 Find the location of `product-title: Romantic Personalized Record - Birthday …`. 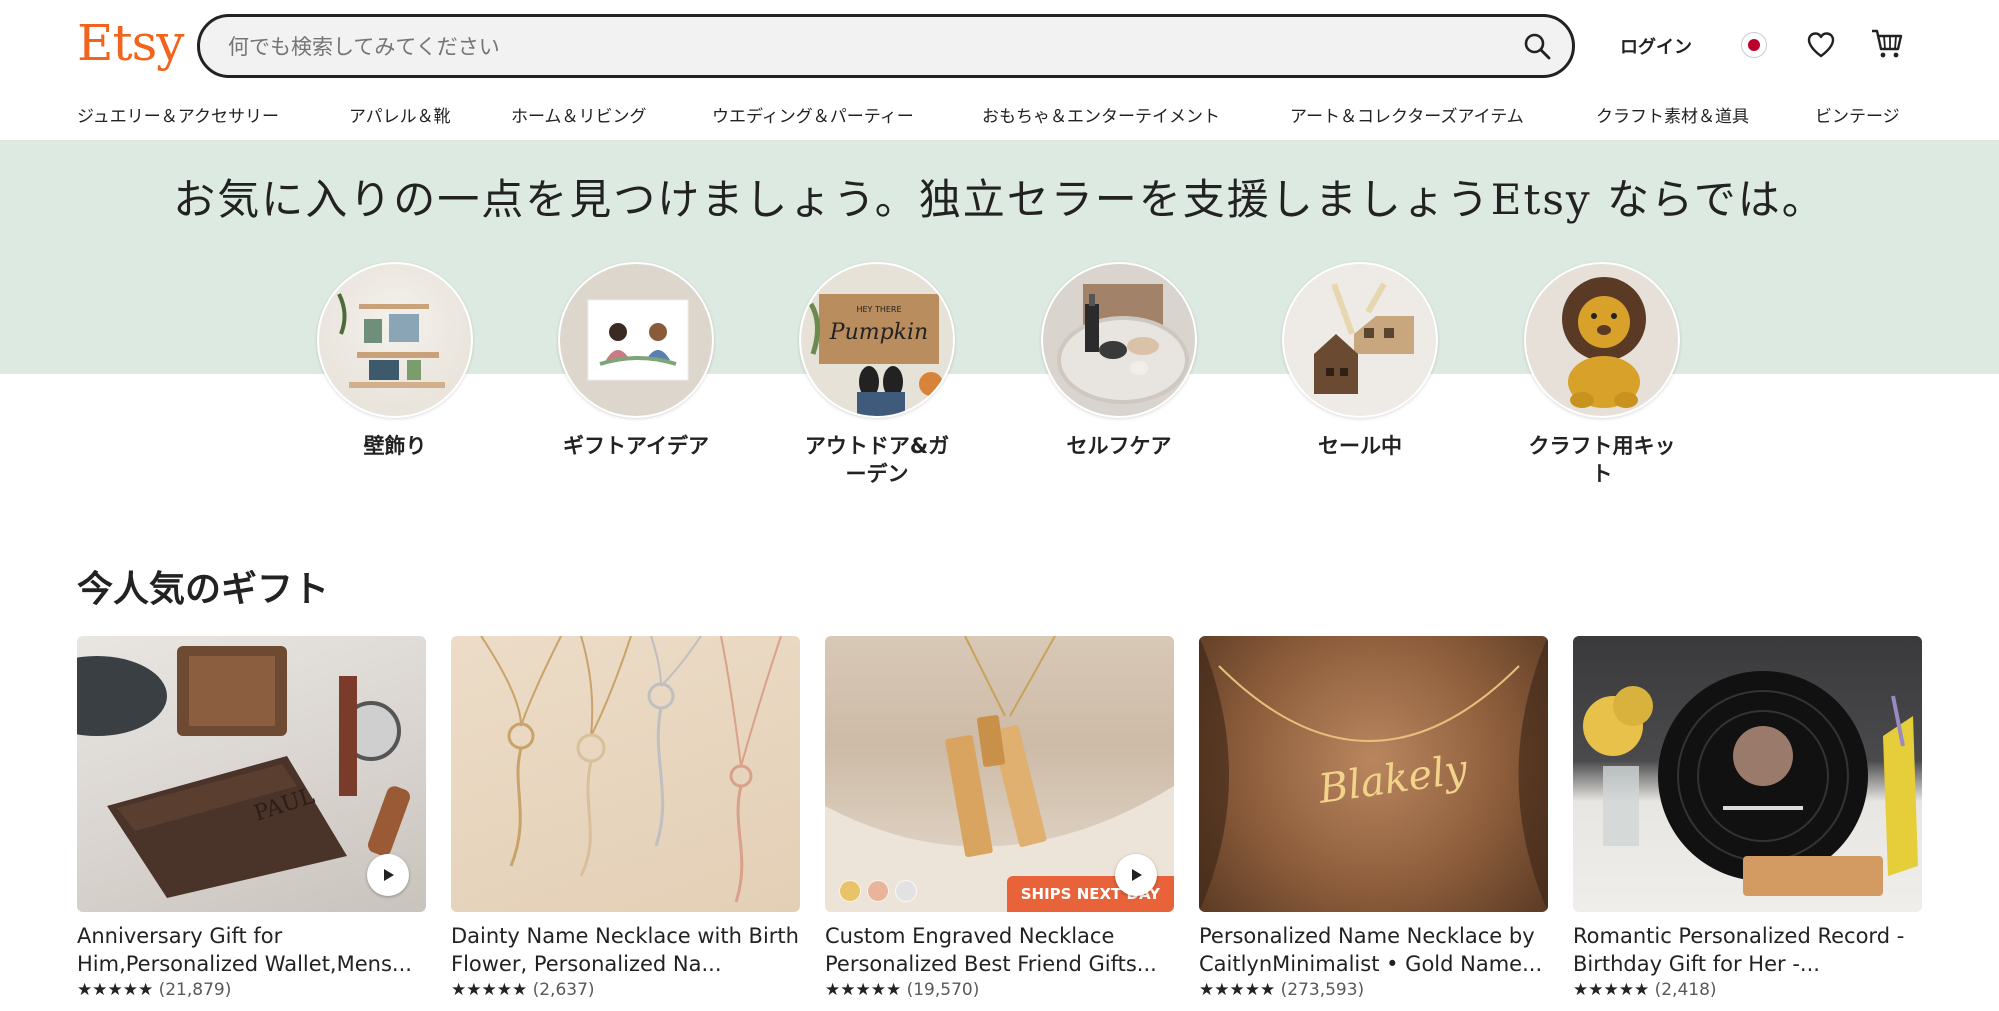

product-title: Romantic Personalized Record - Birthday … is located at coordinates (1747, 950).